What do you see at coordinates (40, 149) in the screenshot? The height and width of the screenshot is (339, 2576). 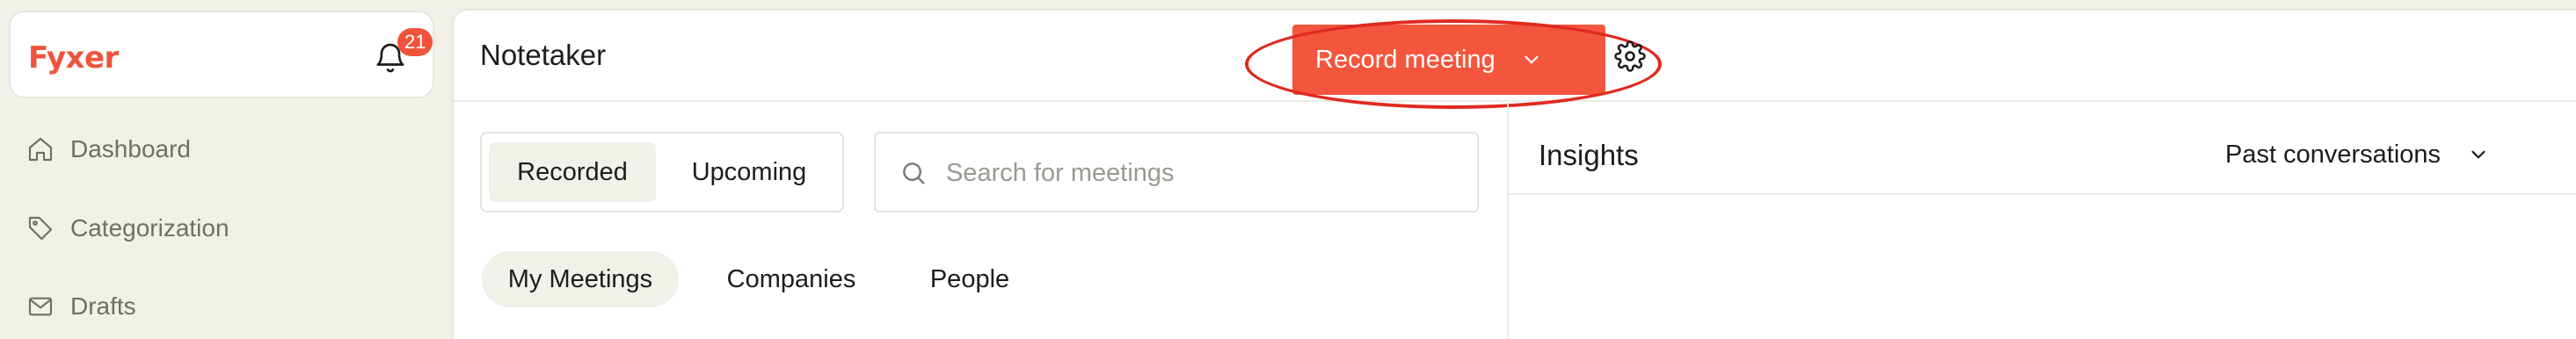 I see `home-icon` at bounding box center [40, 149].